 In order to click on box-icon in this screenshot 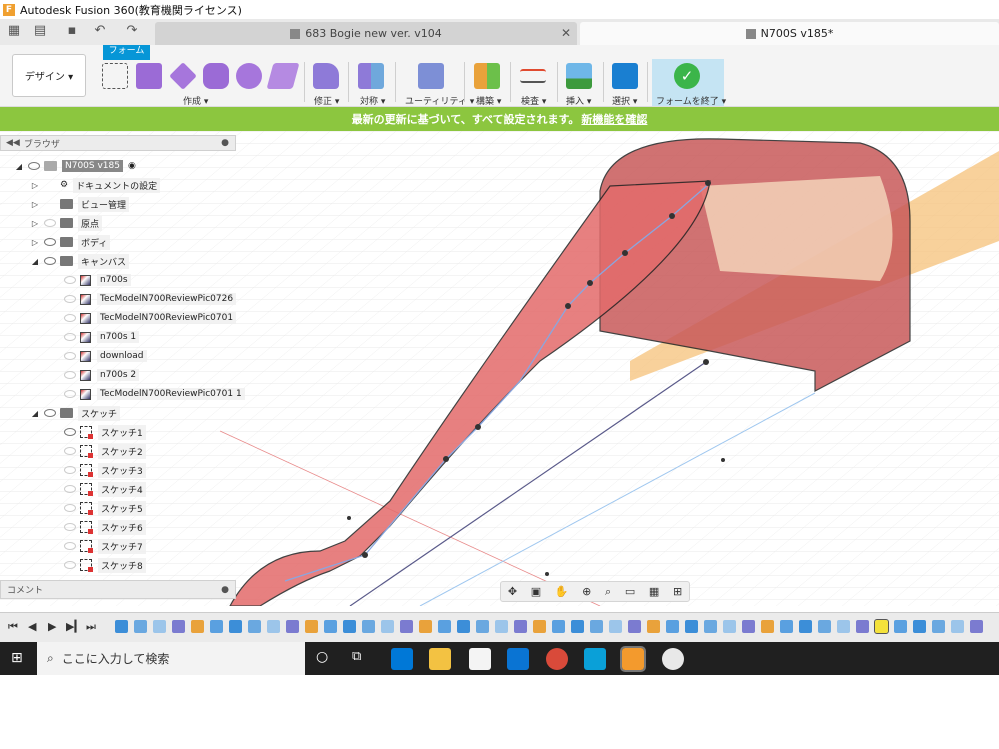, I will do `click(149, 76)`.